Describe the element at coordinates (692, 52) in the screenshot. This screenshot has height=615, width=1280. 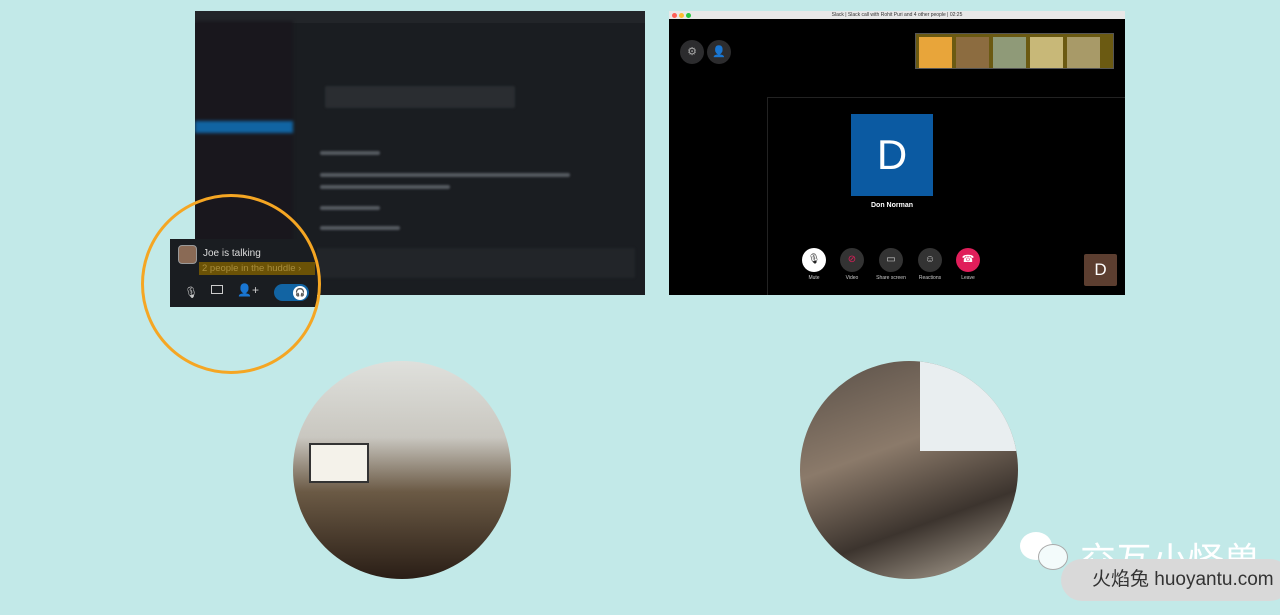
I see `settings-icon: ⚙` at that location.